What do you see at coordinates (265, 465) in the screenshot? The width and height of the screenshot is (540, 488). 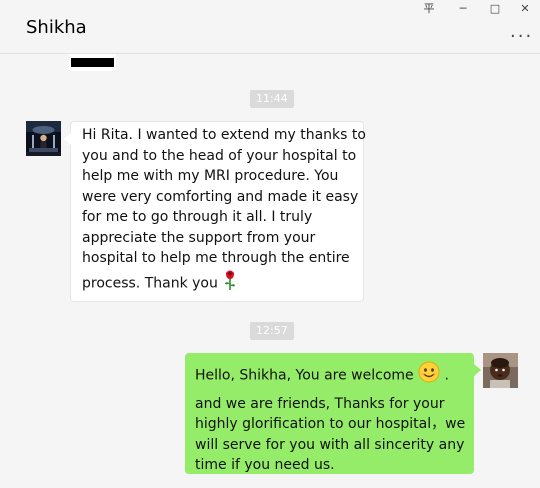 I see `message-line: time if you need us.` at bounding box center [265, 465].